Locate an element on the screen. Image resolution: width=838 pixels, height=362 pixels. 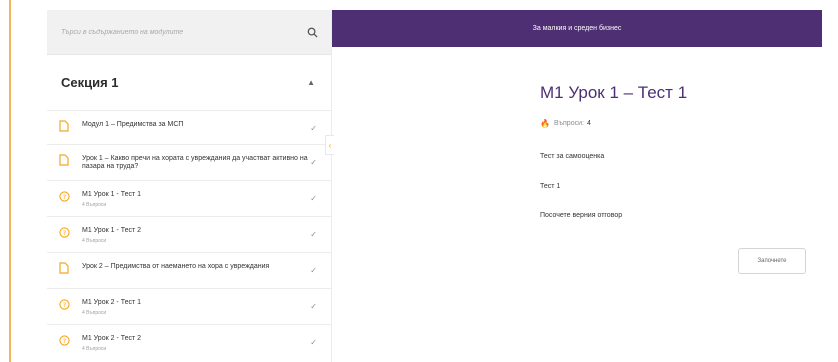
chevron-left-icon: ‹ is located at coordinates (330, 145).